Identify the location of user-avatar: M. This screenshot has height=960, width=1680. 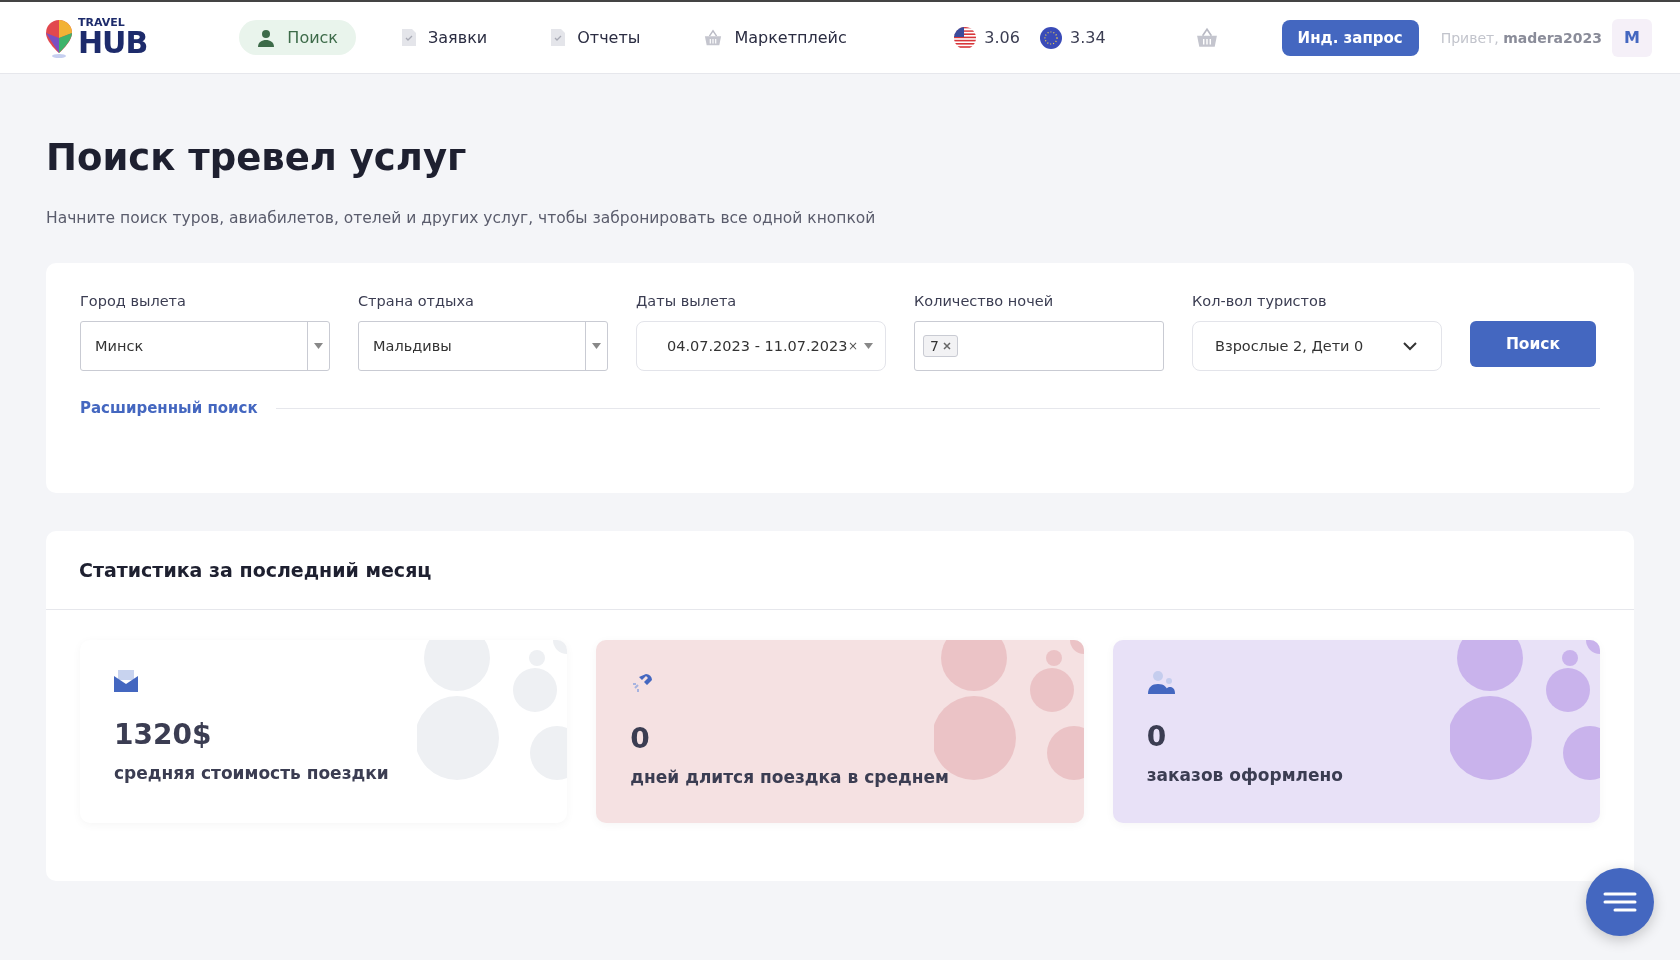
(1632, 37).